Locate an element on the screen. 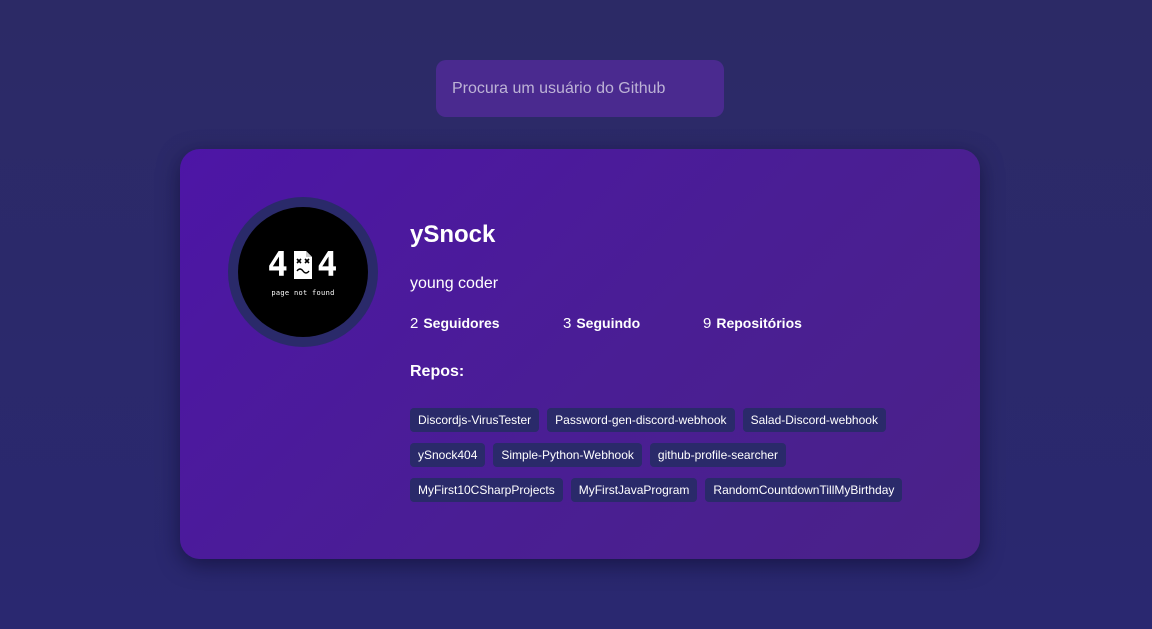  repo-tag: ySnock404 is located at coordinates (448, 455).